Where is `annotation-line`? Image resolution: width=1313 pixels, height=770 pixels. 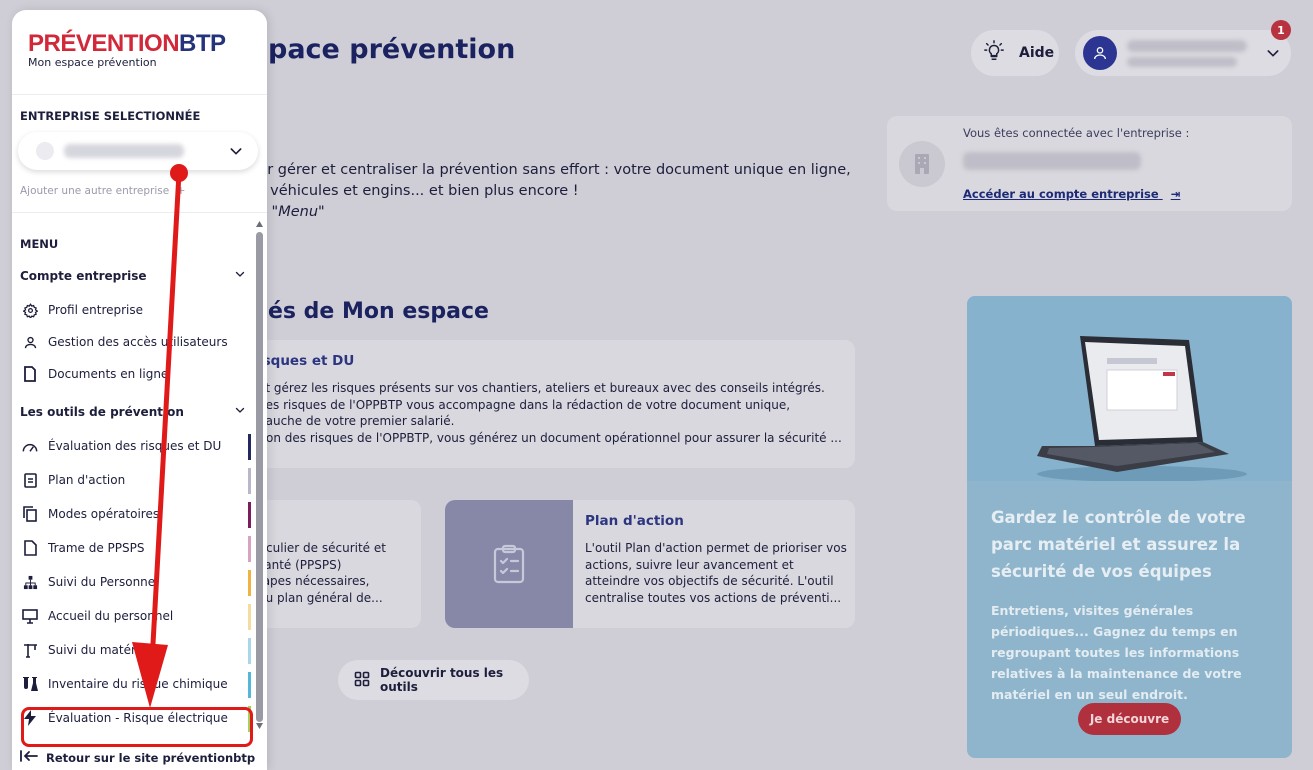 annotation-line is located at coordinates (165, 426).